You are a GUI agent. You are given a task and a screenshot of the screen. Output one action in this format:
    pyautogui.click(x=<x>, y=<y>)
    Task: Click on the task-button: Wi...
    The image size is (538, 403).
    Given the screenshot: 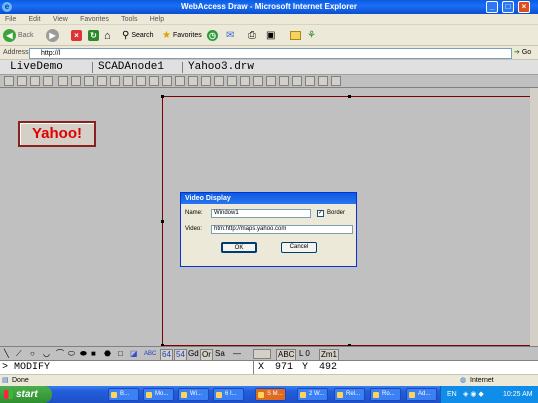 What is the action you would take?
    pyautogui.click(x=193, y=394)
    